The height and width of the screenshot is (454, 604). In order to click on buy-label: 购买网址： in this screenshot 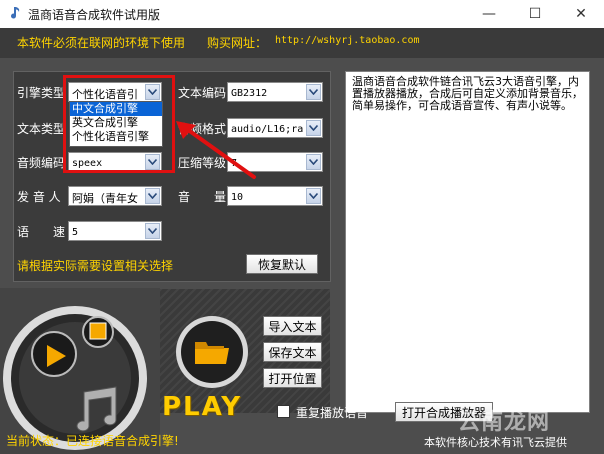, I will do `click(237, 43)`.